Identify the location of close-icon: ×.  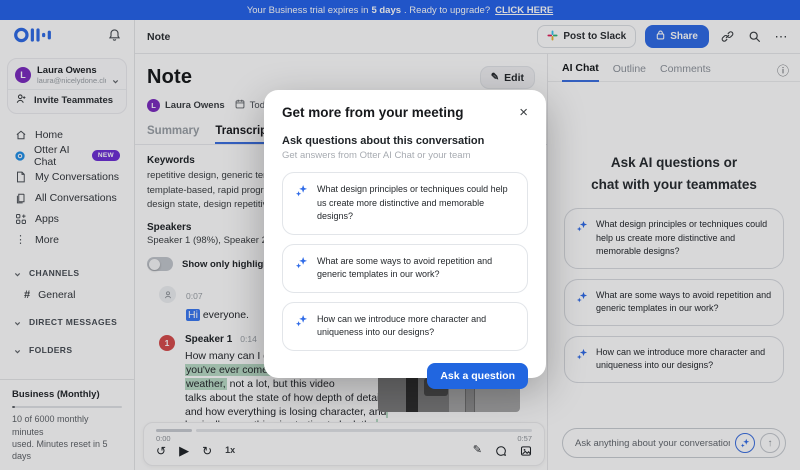
(523, 112).